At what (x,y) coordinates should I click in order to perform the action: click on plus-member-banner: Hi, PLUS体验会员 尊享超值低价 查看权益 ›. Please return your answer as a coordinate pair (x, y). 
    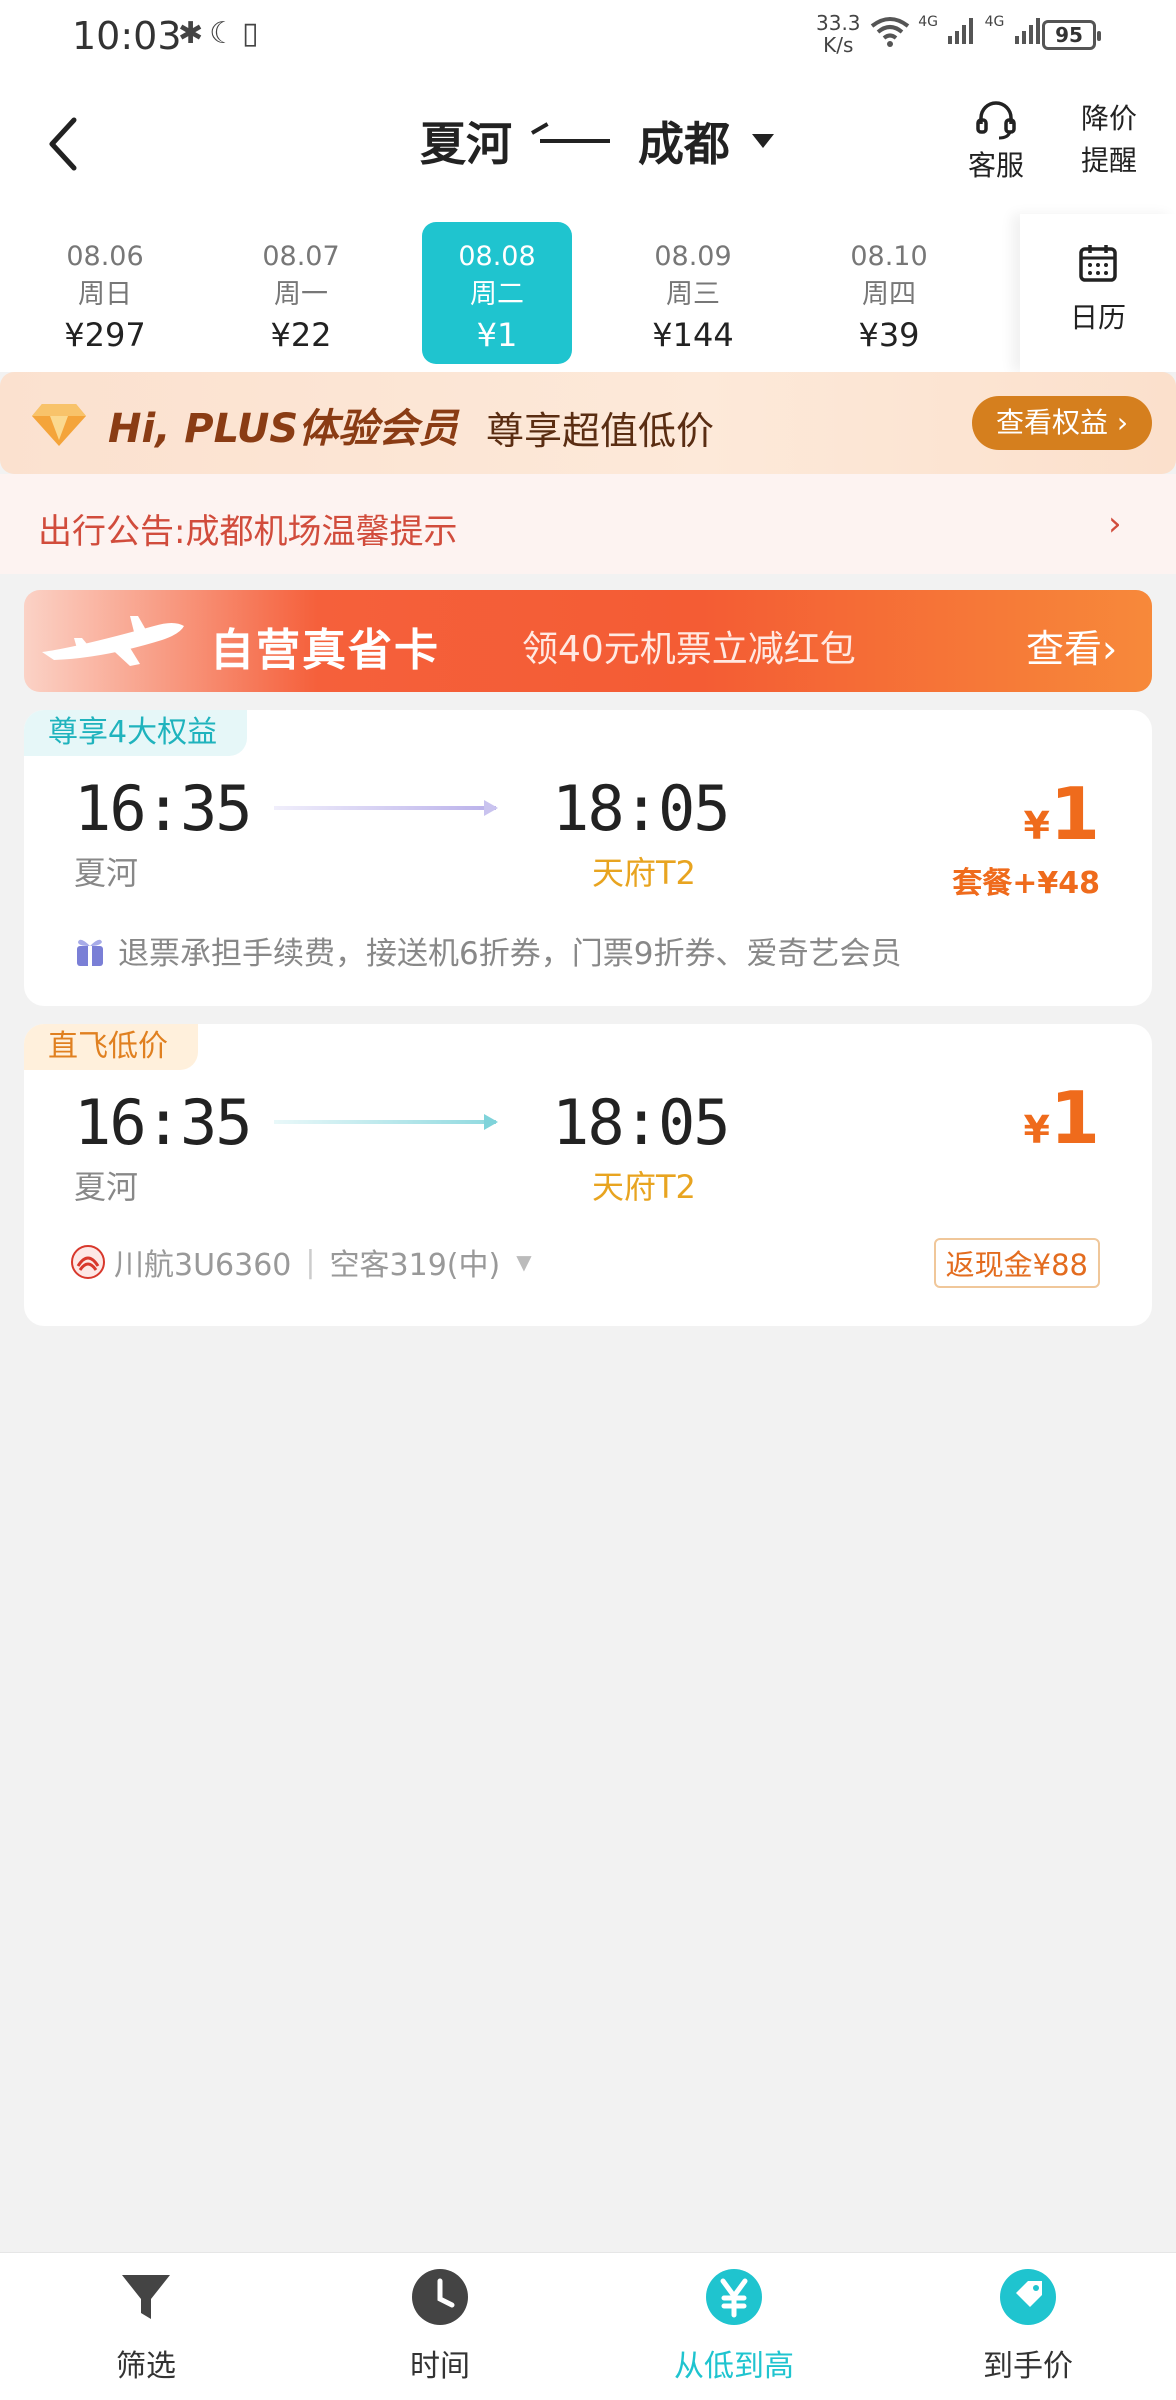
    Looking at the image, I should click on (588, 423).